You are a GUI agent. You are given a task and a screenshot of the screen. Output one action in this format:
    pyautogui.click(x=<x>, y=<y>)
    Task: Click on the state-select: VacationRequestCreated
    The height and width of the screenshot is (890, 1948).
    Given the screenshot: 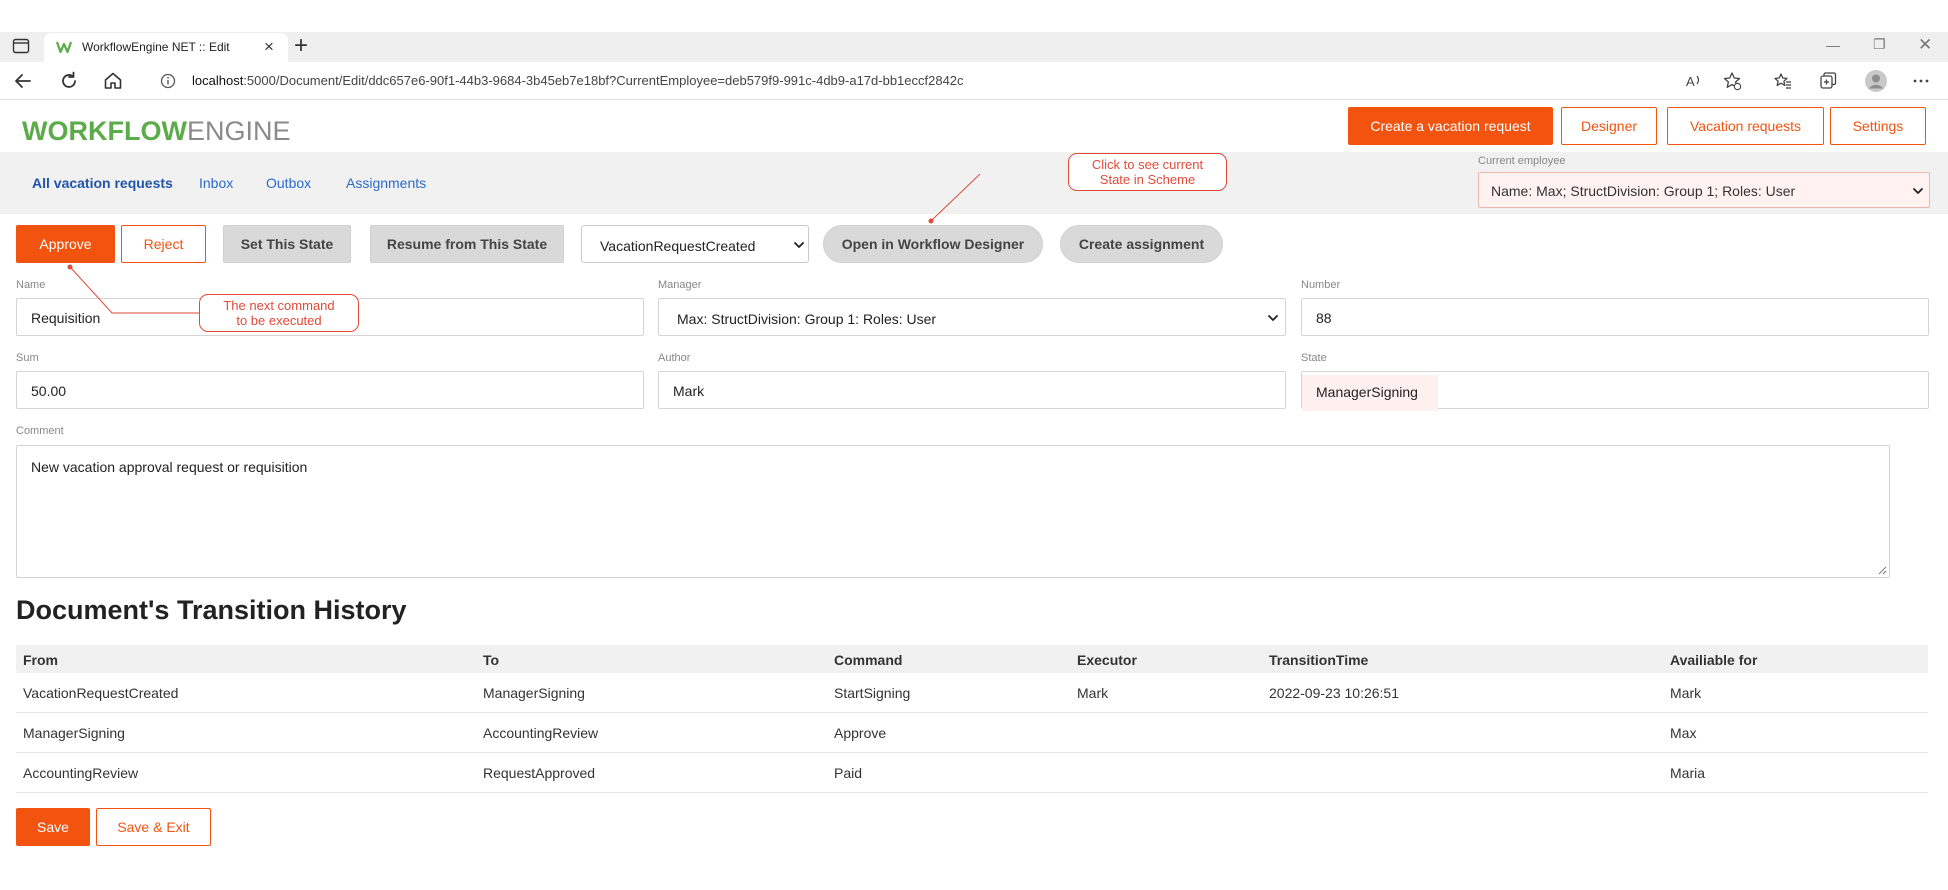 What is the action you would take?
    pyautogui.click(x=695, y=244)
    